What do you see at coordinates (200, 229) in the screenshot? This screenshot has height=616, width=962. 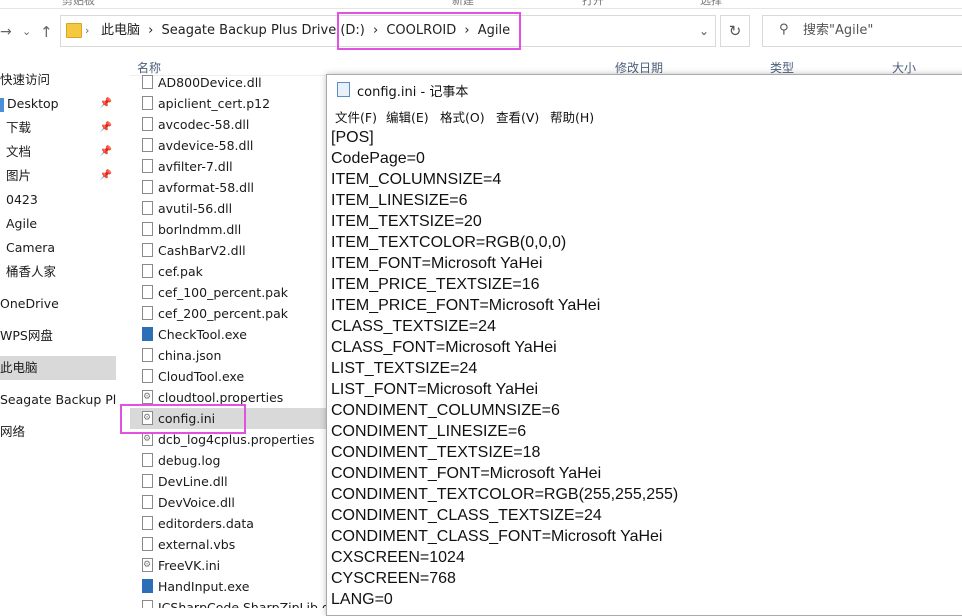 I see `file-name: borlndmm.dll` at bounding box center [200, 229].